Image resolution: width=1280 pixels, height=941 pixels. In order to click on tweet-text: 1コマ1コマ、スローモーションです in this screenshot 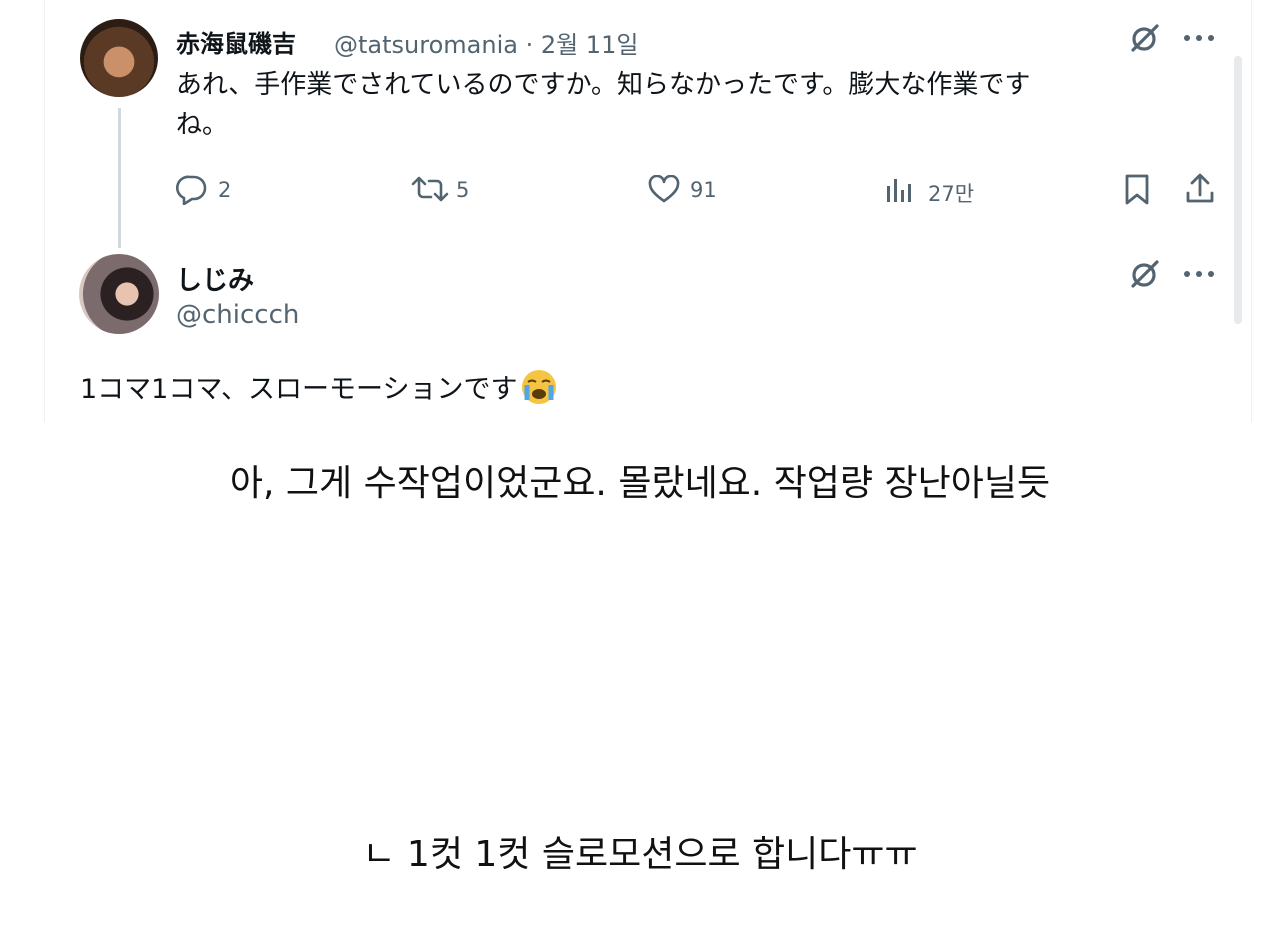, I will do `click(319, 388)`.